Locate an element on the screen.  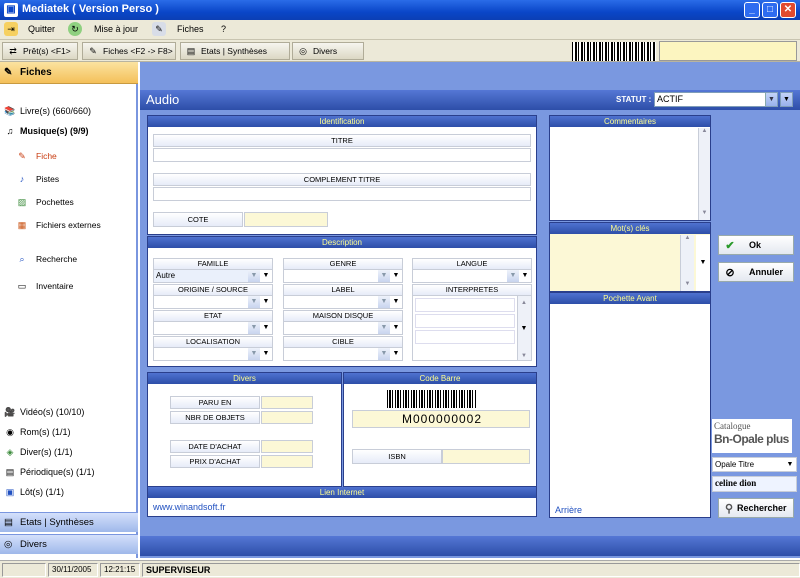
prix-achat-field is located at coordinates (287, 461).